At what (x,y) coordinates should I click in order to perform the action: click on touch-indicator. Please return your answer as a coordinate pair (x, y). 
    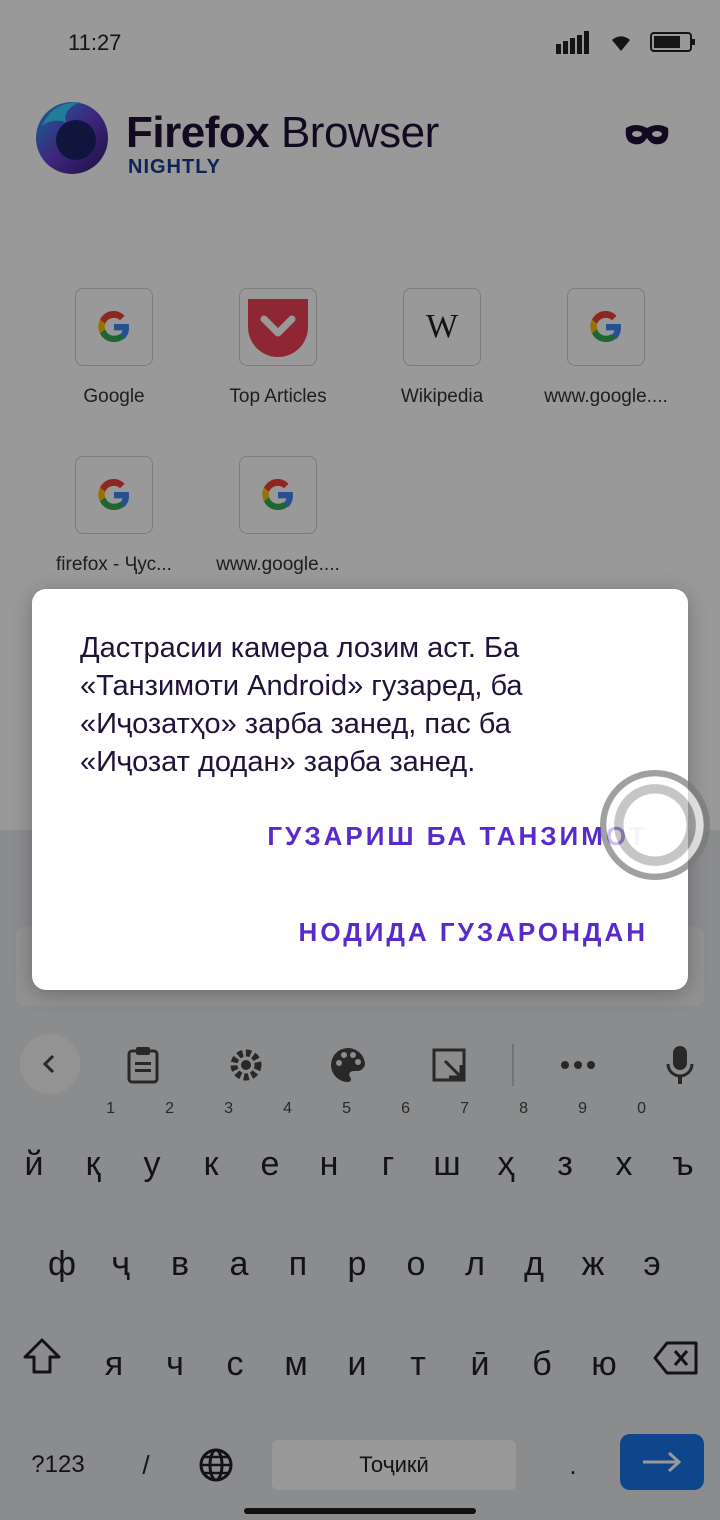
    Looking at the image, I should click on (655, 825).